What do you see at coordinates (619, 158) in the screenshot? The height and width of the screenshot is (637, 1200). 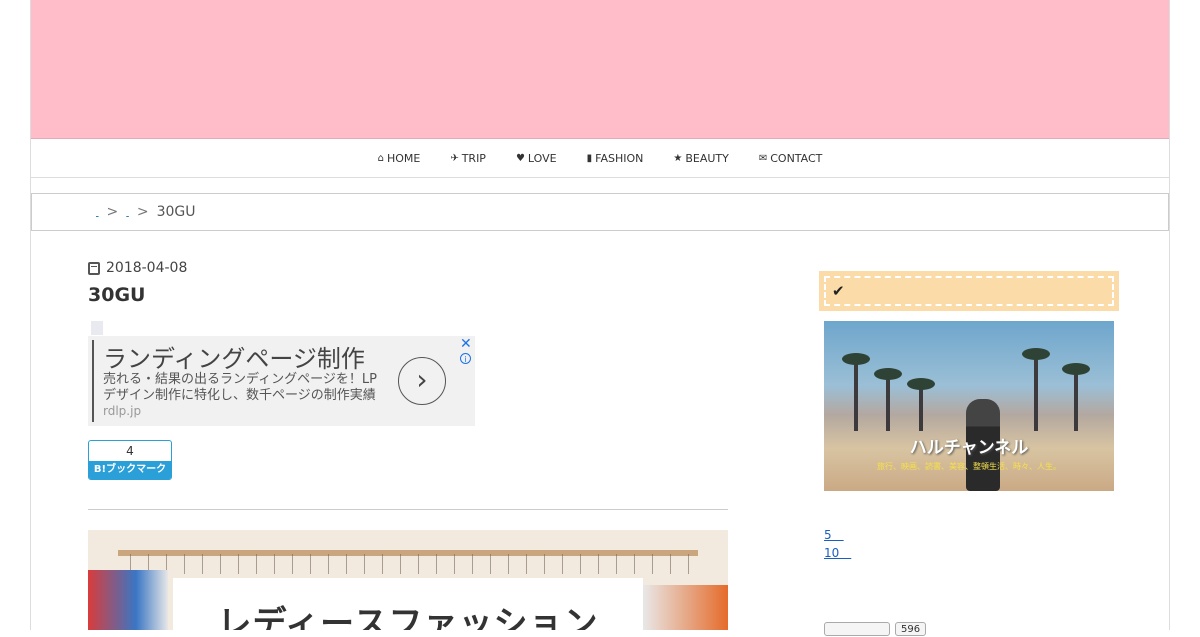 I see `nav-label: FASHION` at bounding box center [619, 158].